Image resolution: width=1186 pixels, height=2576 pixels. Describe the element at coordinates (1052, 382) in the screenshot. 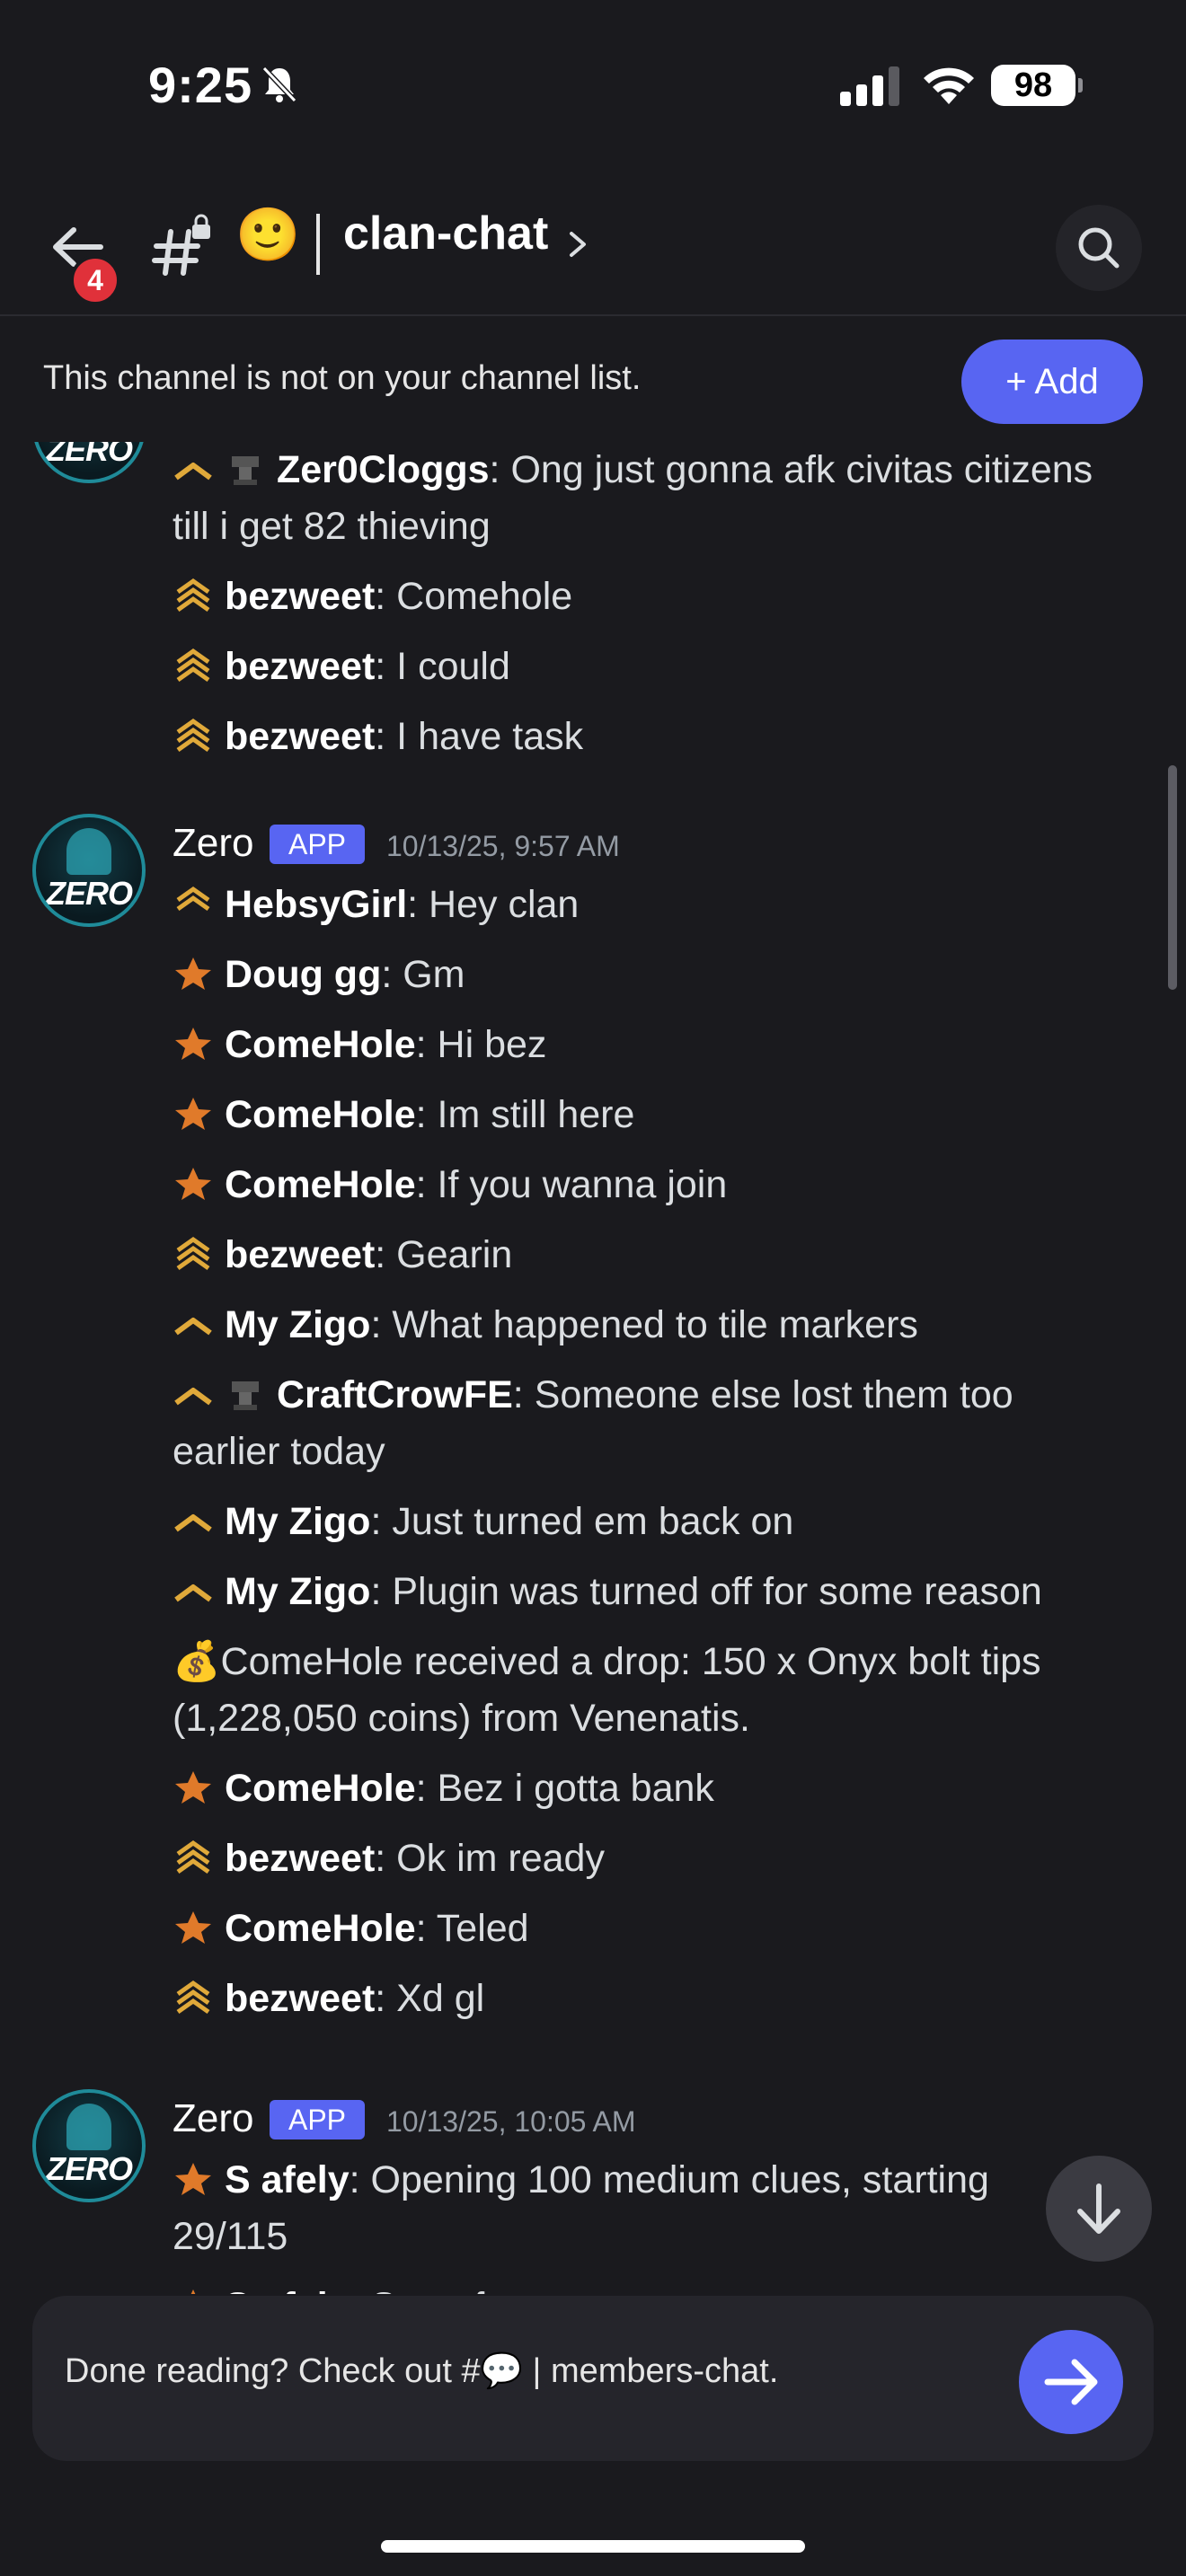

I see `add-channel-button: + Add` at that location.